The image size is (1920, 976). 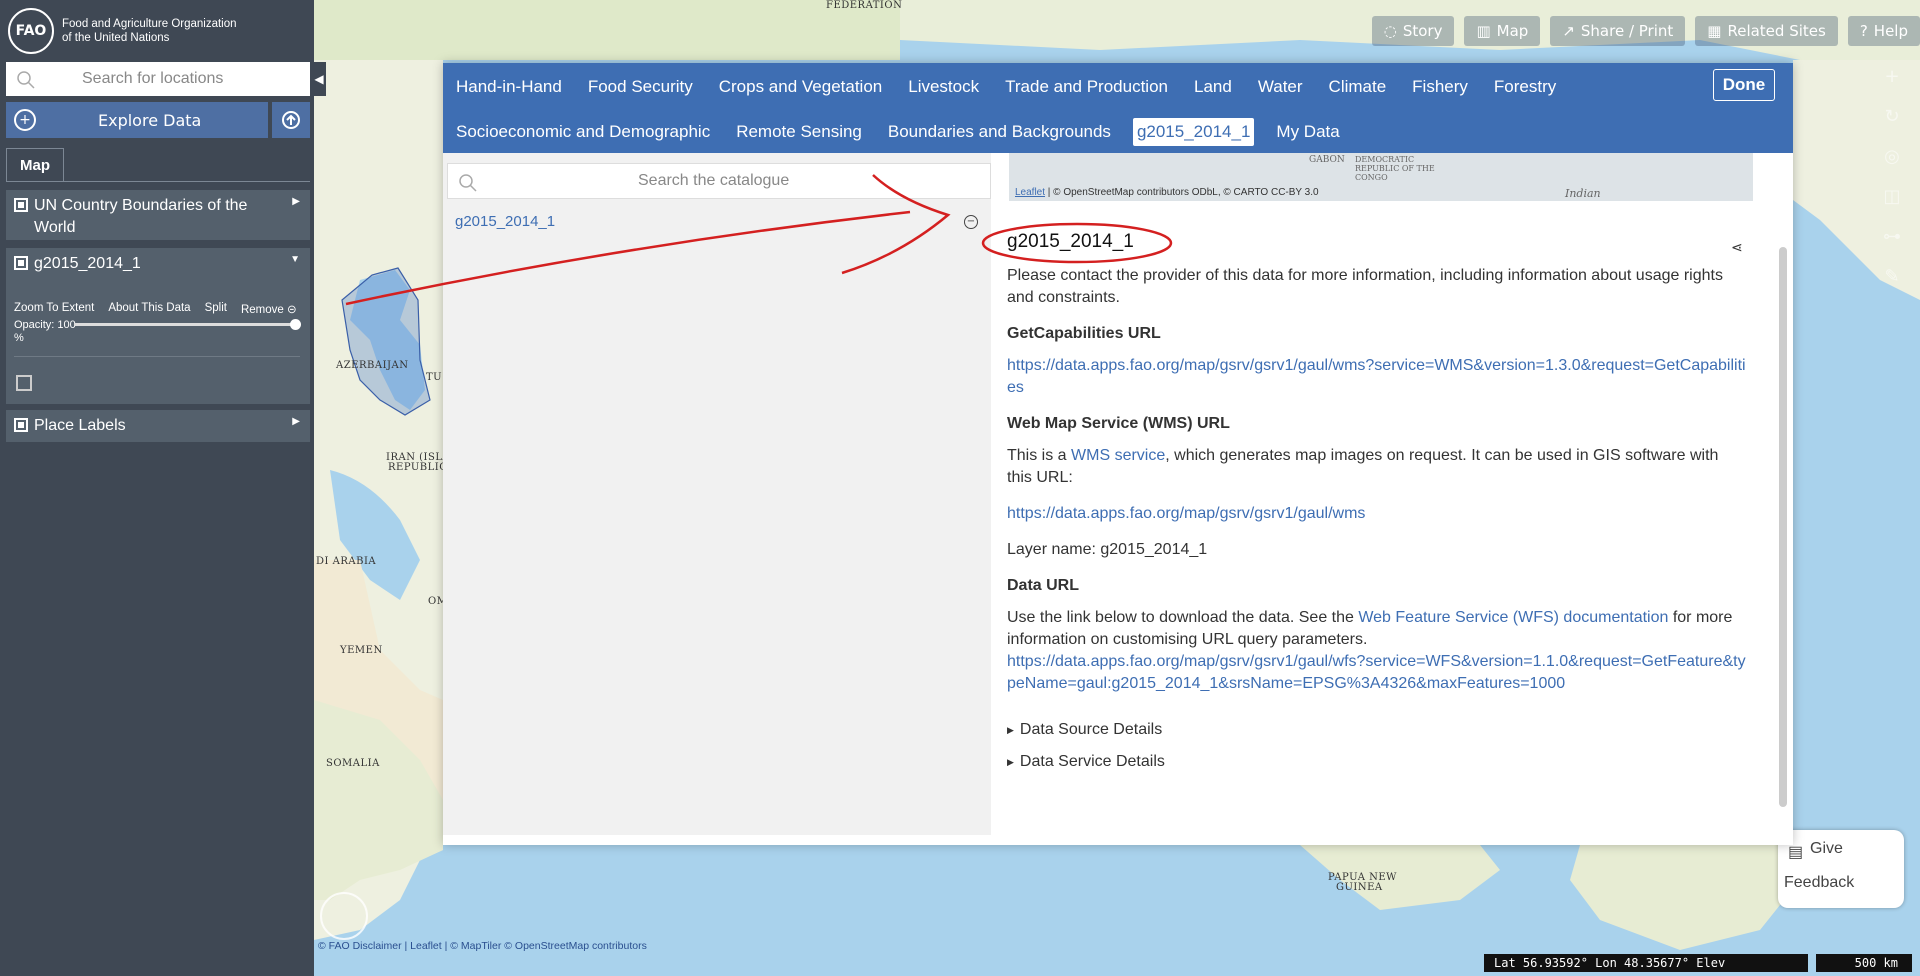 I want to click on draw-button: ✎, so click(x=1892, y=276).